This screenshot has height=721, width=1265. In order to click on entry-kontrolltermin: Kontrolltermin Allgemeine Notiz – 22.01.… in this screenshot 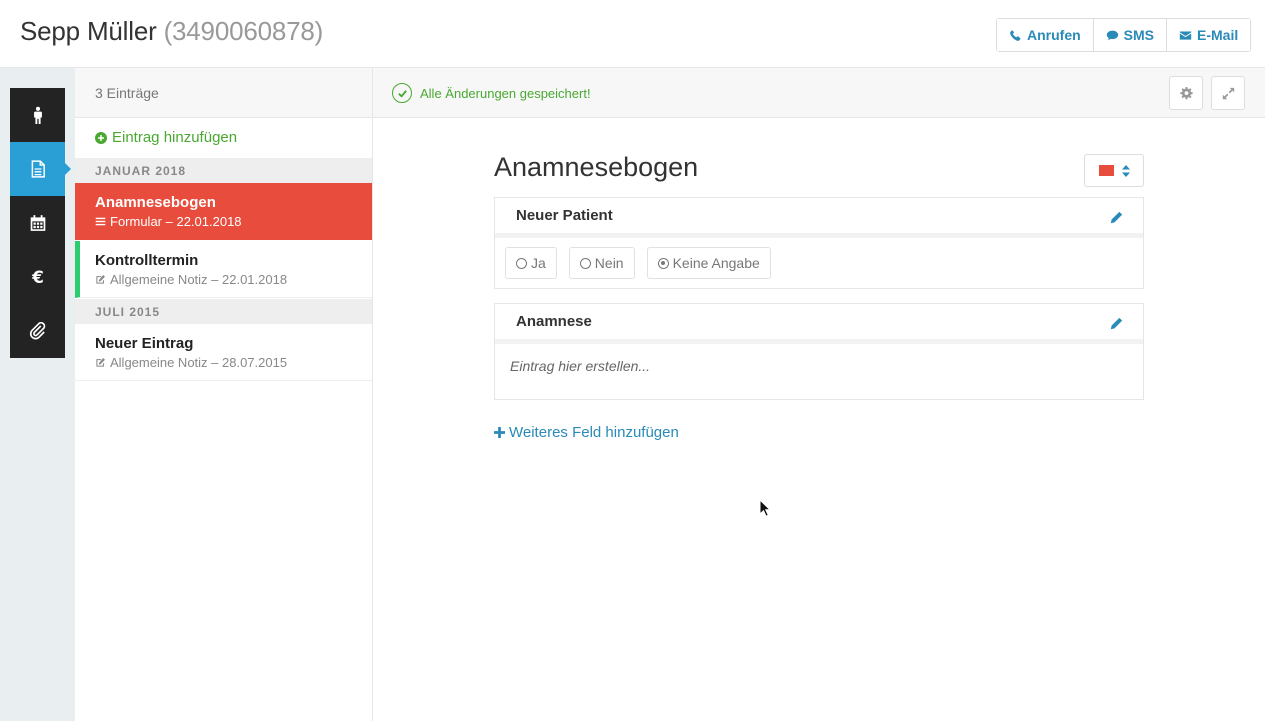, I will do `click(223, 269)`.